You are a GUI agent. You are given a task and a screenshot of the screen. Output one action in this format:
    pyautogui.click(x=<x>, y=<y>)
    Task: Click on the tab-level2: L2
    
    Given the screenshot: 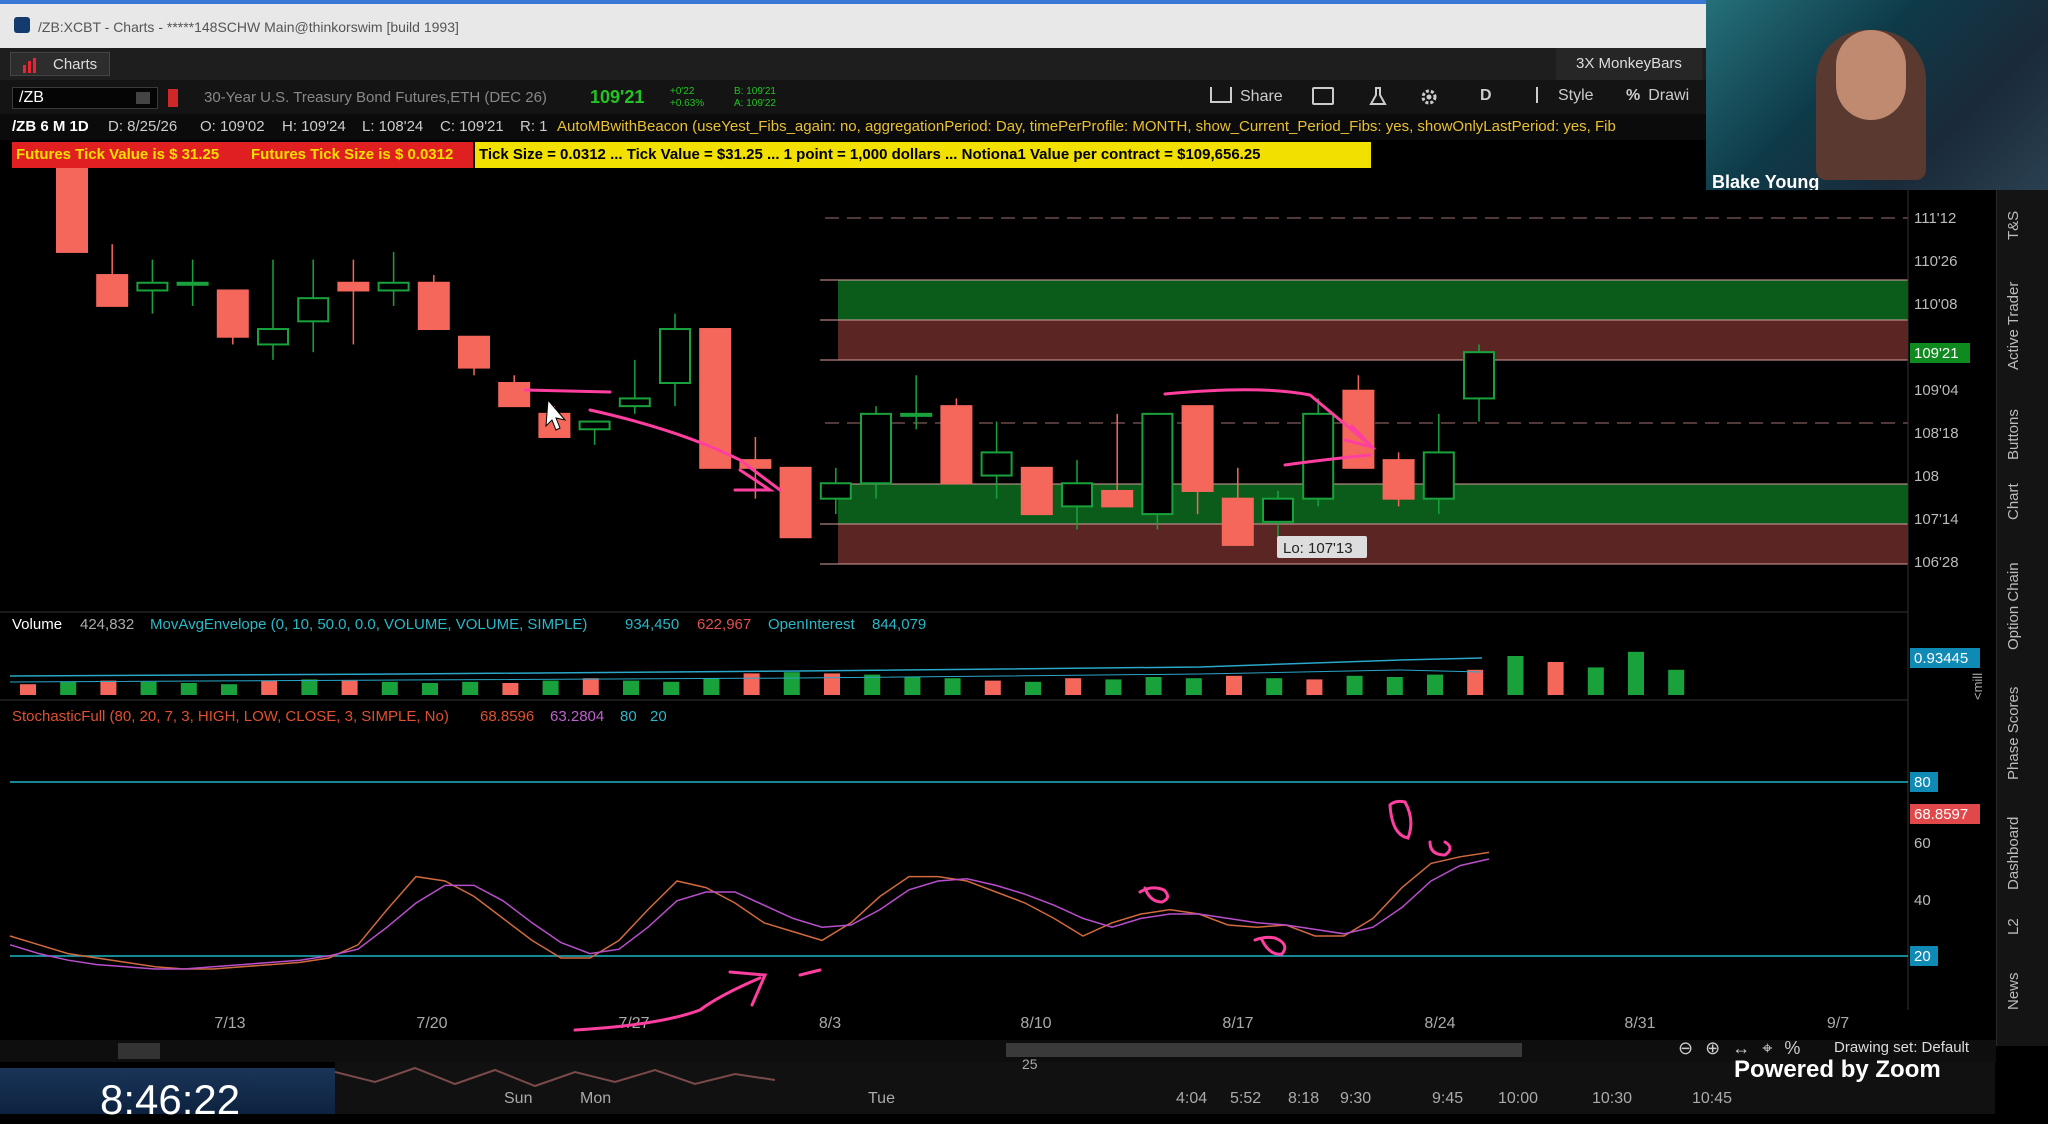 What is the action you would take?
    pyautogui.click(x=2013, y=926)
    